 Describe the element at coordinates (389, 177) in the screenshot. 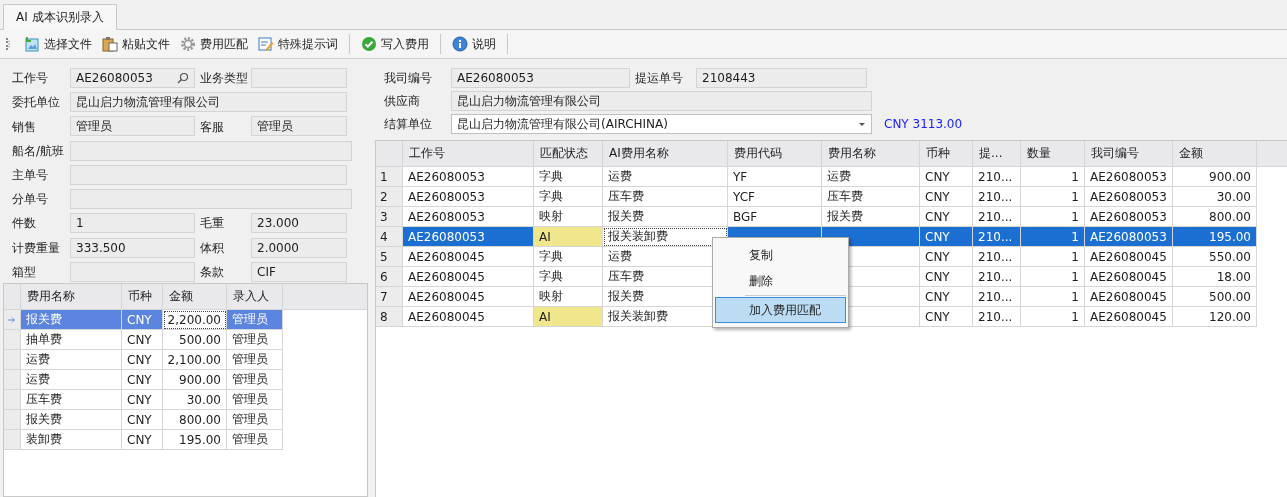

I see `row-number: 1` at that location.